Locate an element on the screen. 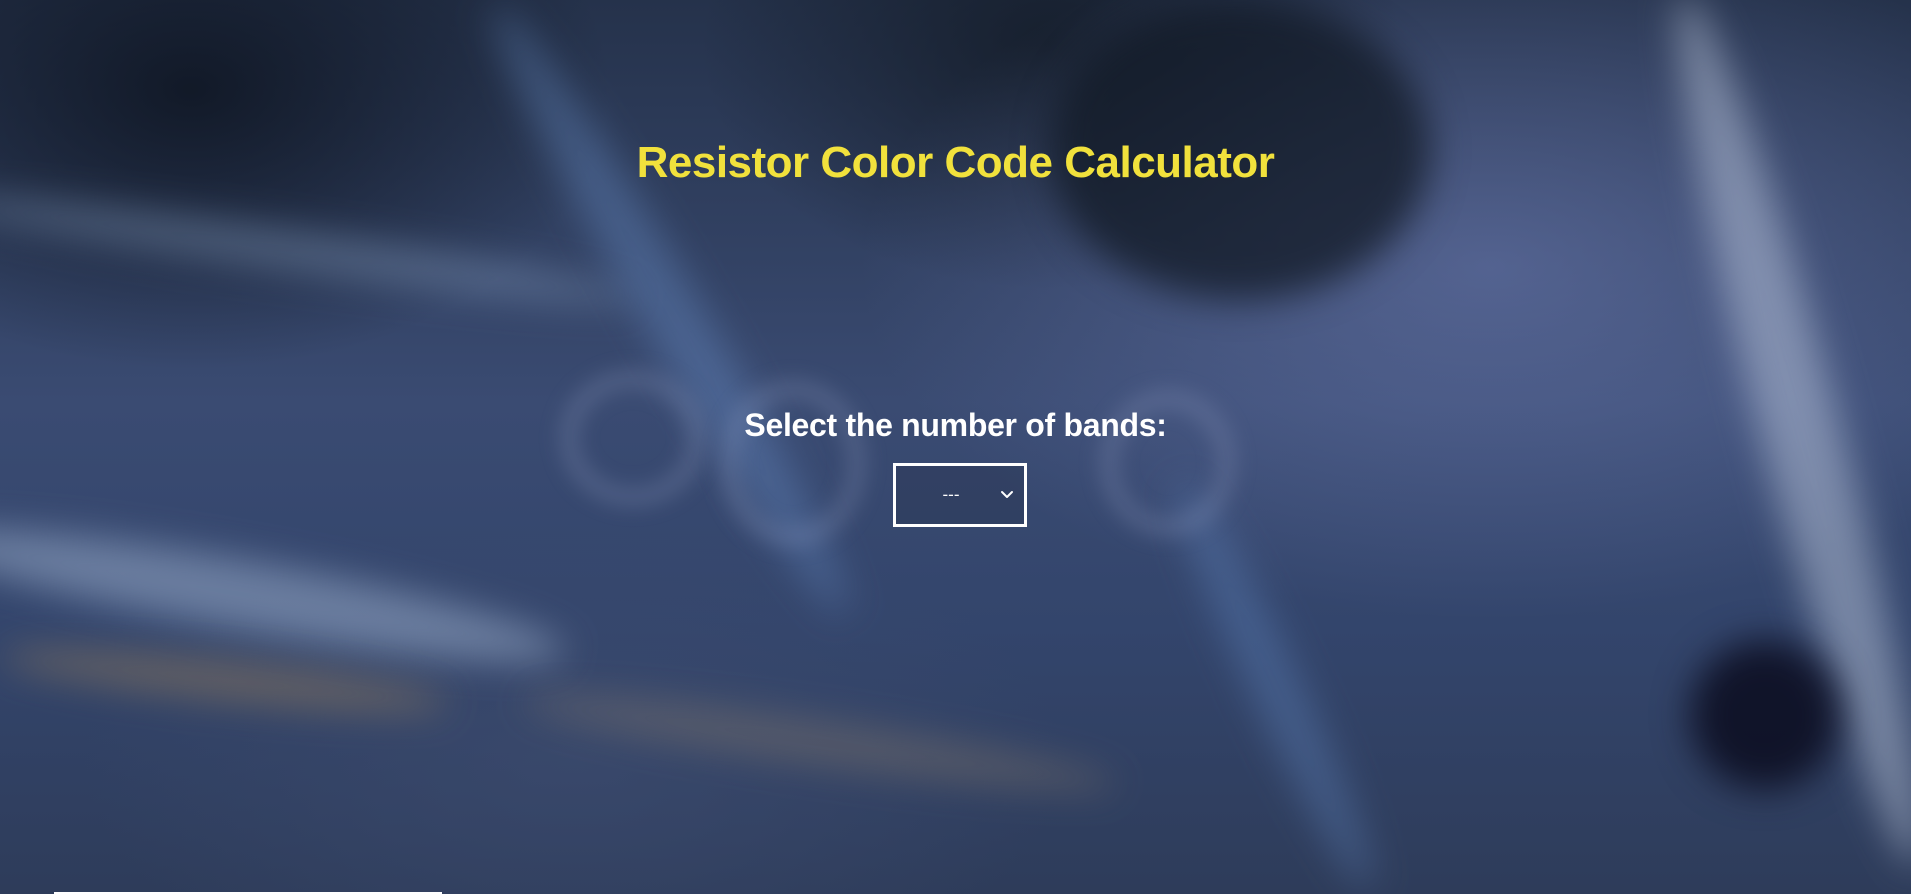 The image size is (1911, 894). bands-select-value: --- is located at coordinates (951, 494).